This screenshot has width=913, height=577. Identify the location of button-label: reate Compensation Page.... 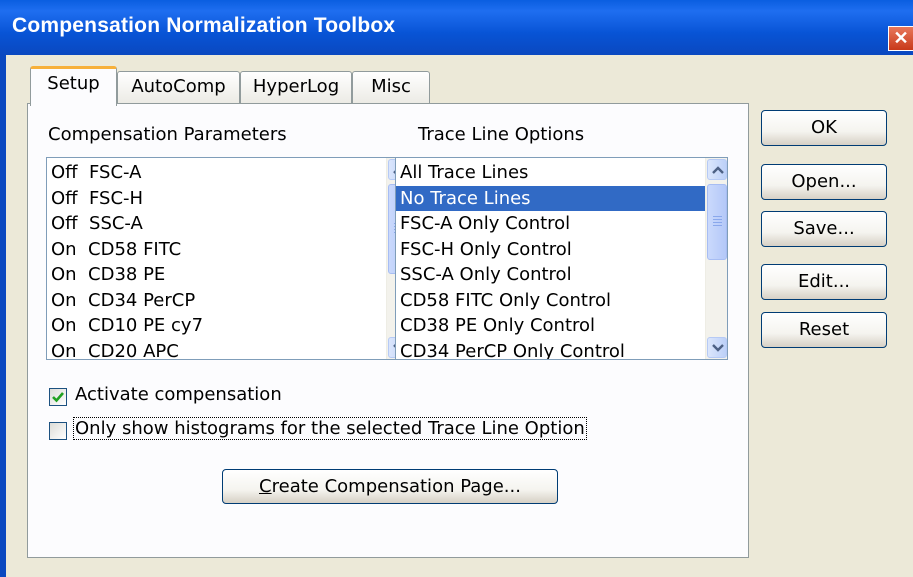
(396, 486).